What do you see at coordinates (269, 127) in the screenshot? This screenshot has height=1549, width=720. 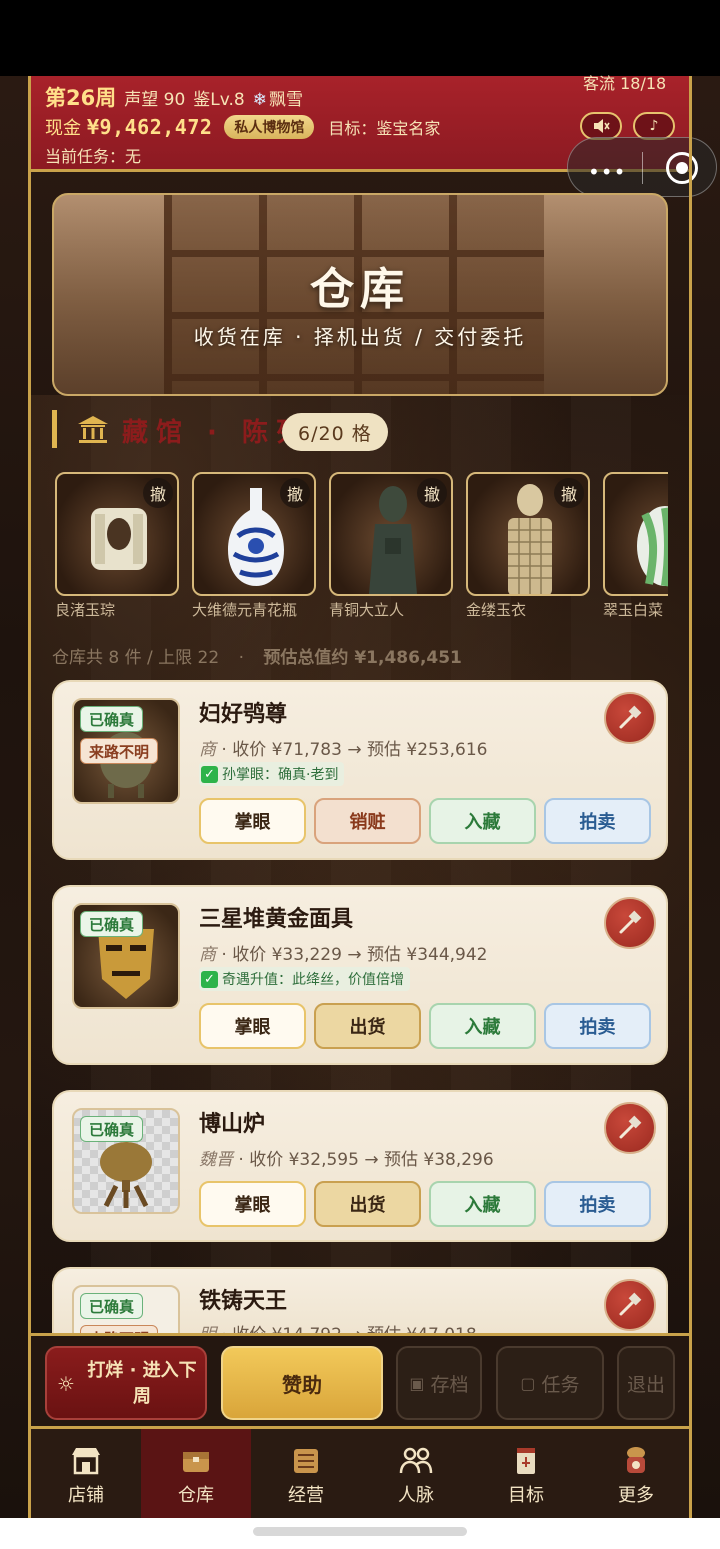 I see `museum-badge: 私人博物馆` at bounding box center [269, 127].